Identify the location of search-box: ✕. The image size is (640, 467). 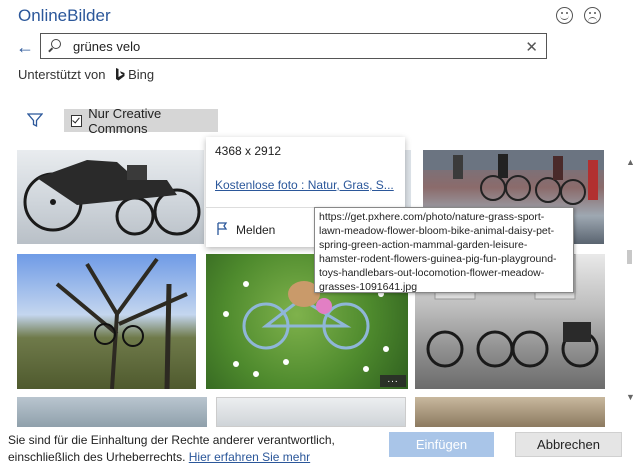
(293, 46).